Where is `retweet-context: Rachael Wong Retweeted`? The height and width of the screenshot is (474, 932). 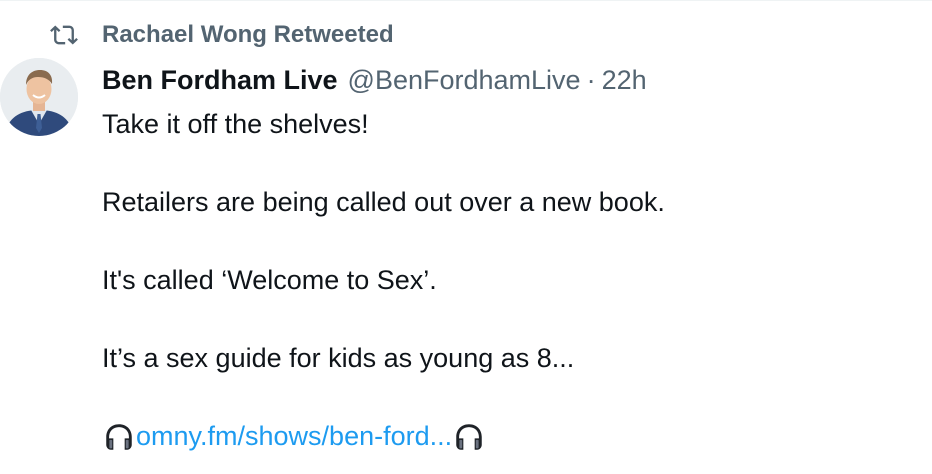 retweet-context: Rachael Wong Retweeted is located at coordinates (222, 35).